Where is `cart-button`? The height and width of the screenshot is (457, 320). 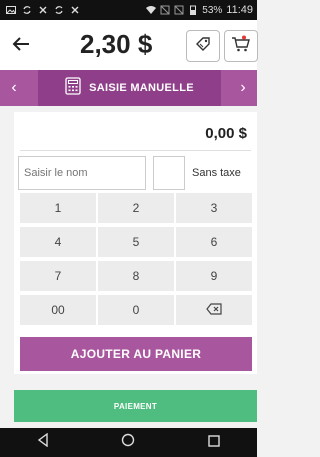
cart-button is located at coordinates (241, 46).